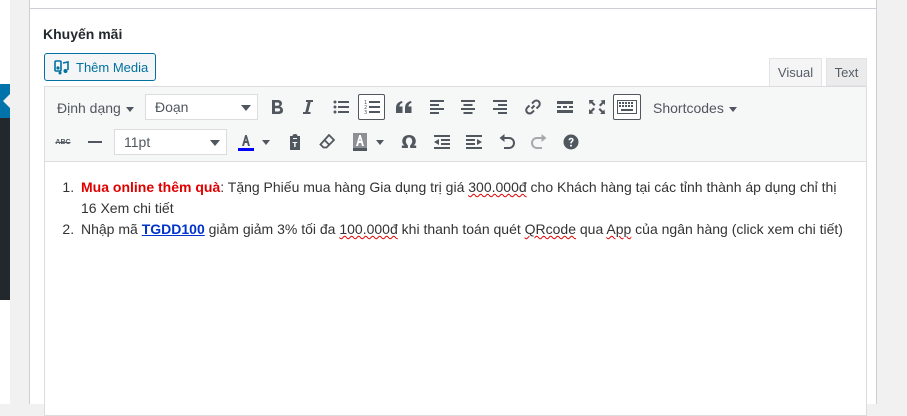 The image size is (907, 416). Describe the element at coordinates (170, 142) in the screenshot. I see `font-size-select: 11pt` at that location.